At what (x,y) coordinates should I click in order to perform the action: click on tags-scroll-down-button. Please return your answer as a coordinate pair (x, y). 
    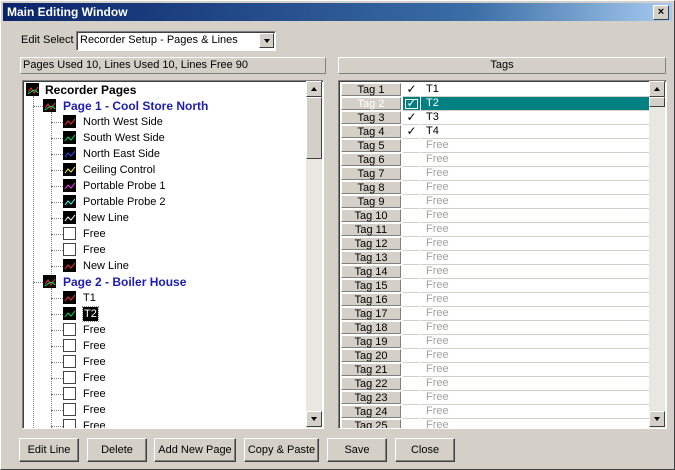
    Looking at the image, I should click on (657, 419).